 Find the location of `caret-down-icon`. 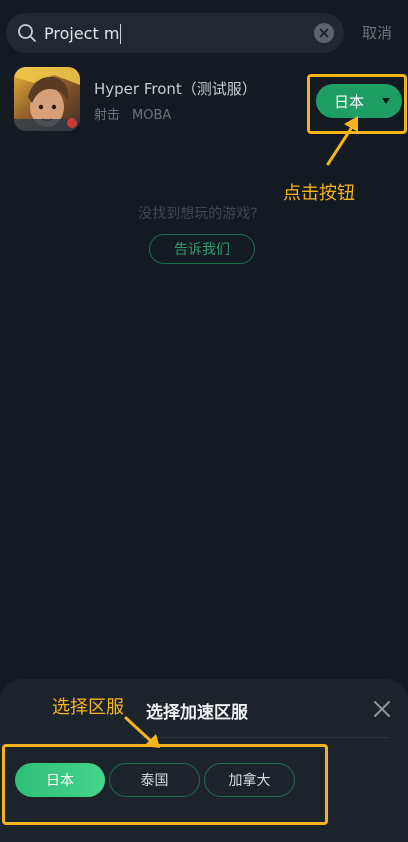

caret-down-icon is located at coordinates (386, 101).